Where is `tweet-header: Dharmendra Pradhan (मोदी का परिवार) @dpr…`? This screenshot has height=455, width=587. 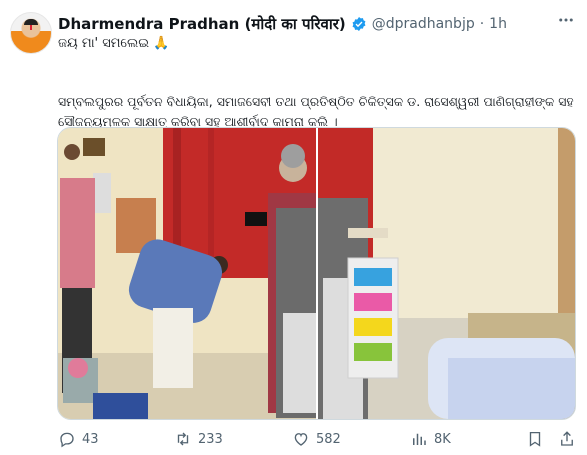 tweet-header: Dharmendra Pradhan (मोदी का परिवार) @dpr… is located at coordinates (318, 24).